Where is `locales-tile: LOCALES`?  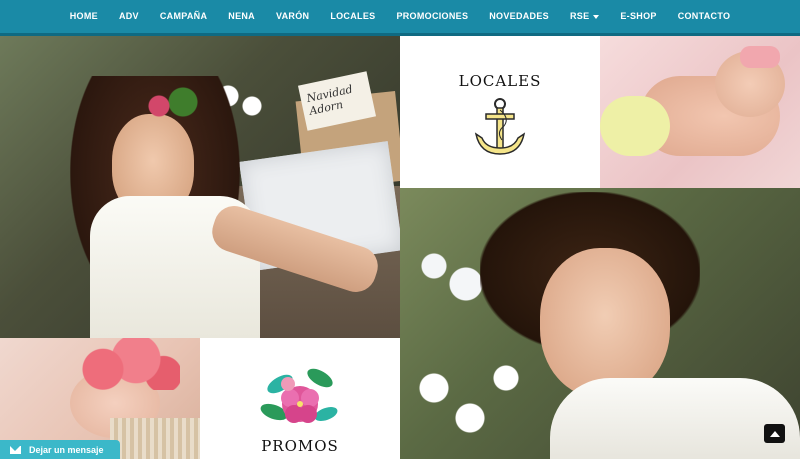
locales-tile: LOCALES is located at coordinates (500, 112).